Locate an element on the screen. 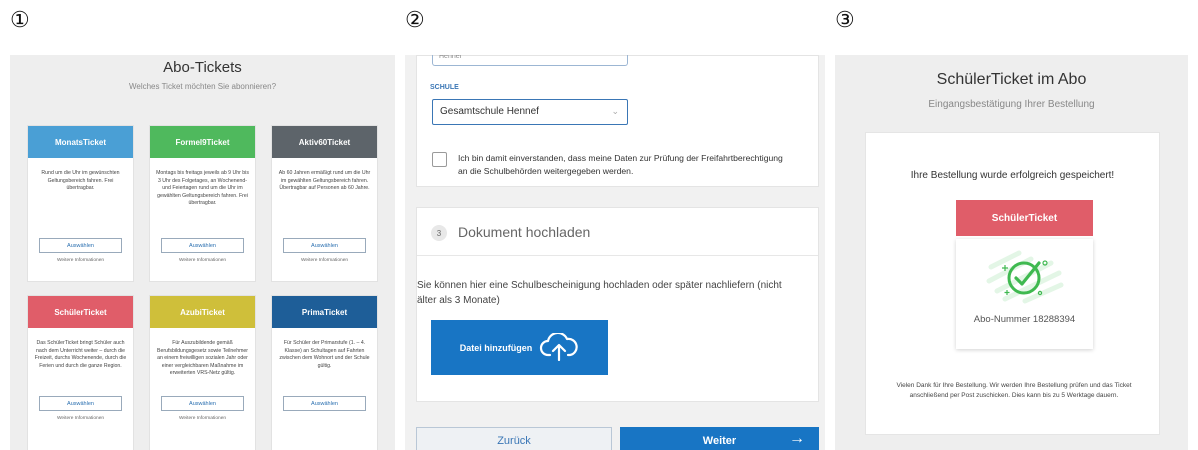 This screenshot has height=450, width=1198. next-button: Weiter → is located at coordinates (719, 438).